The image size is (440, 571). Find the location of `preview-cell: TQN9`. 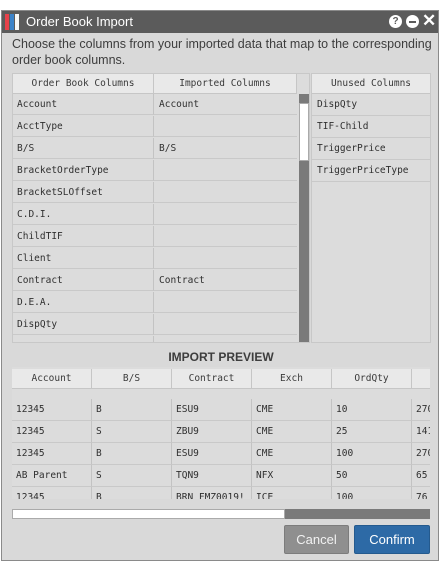

preview-cell: TQN9 is located at coordinates (212, 476).